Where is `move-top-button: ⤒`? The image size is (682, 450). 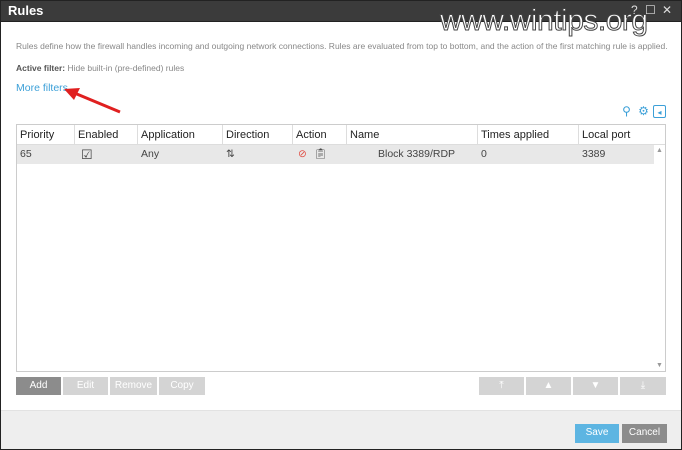
move-top-button: ⤒ is located at coordinates (501, 386).